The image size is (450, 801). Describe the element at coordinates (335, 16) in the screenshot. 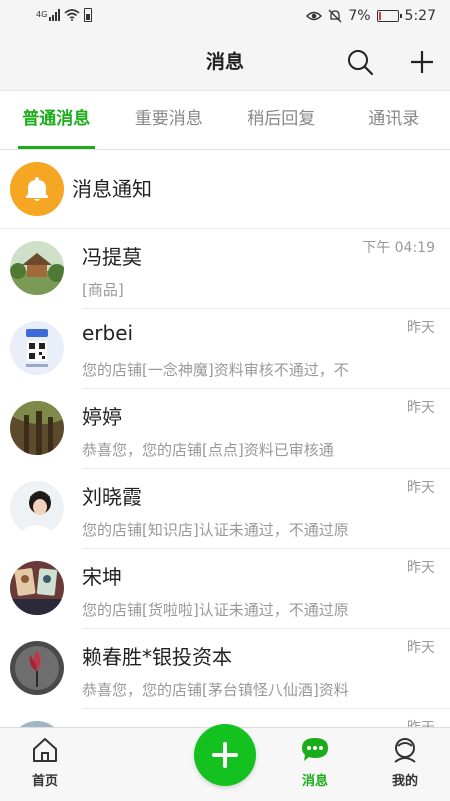

I see `mute-bell-icon` at that location.